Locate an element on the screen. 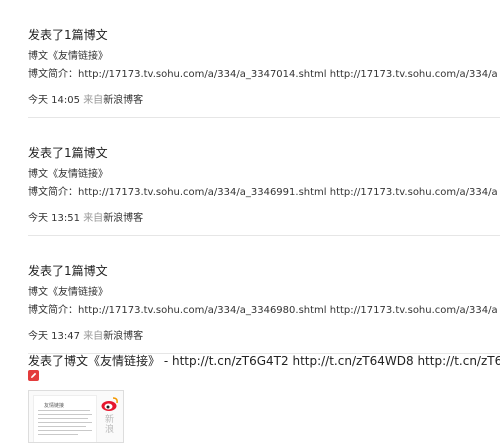 This screenshot has width=500, height=443. blog-thumbnail: 友情链接 新浪 is located at coordinates (76, 416).